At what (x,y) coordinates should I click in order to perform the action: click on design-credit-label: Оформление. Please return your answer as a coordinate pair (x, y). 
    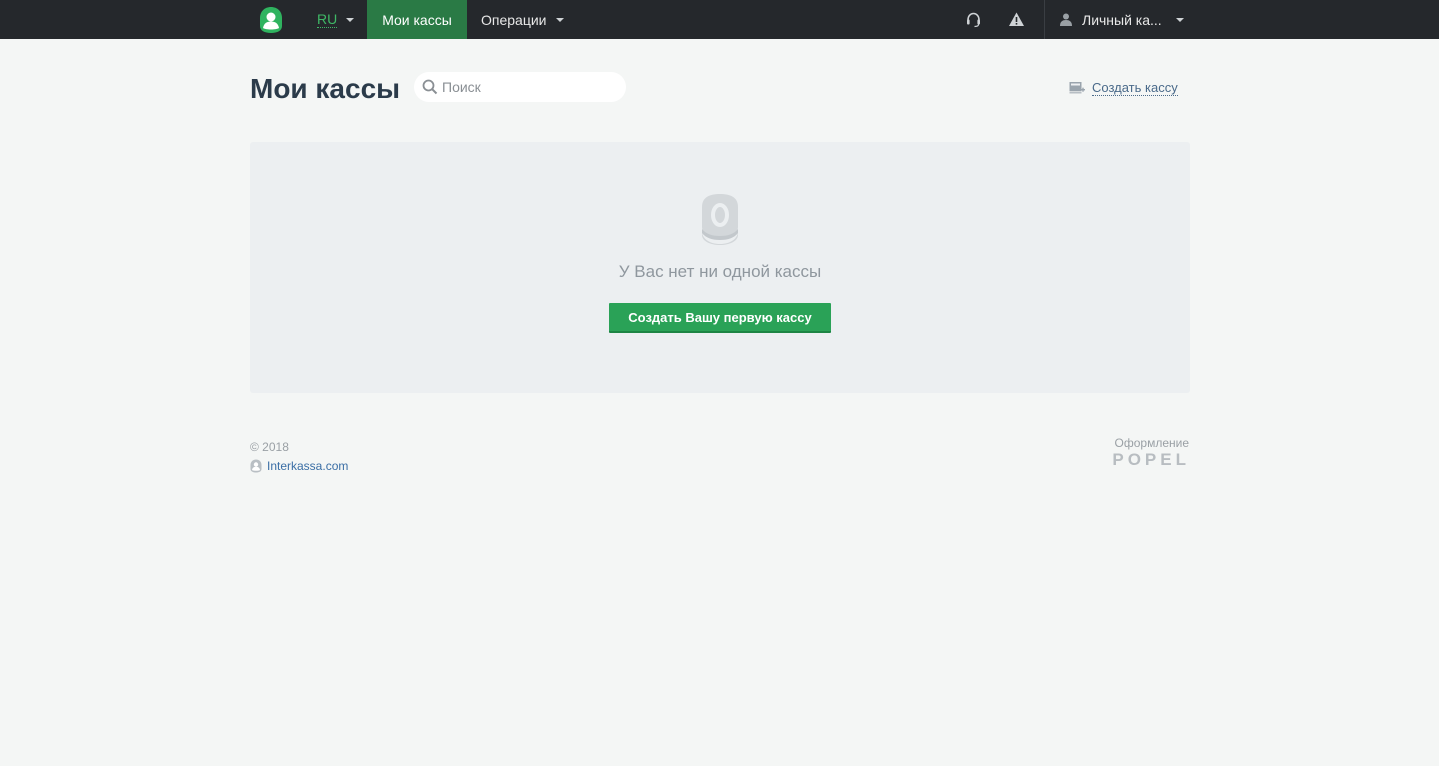
    Looking at the image, I should click on (1151, 443).